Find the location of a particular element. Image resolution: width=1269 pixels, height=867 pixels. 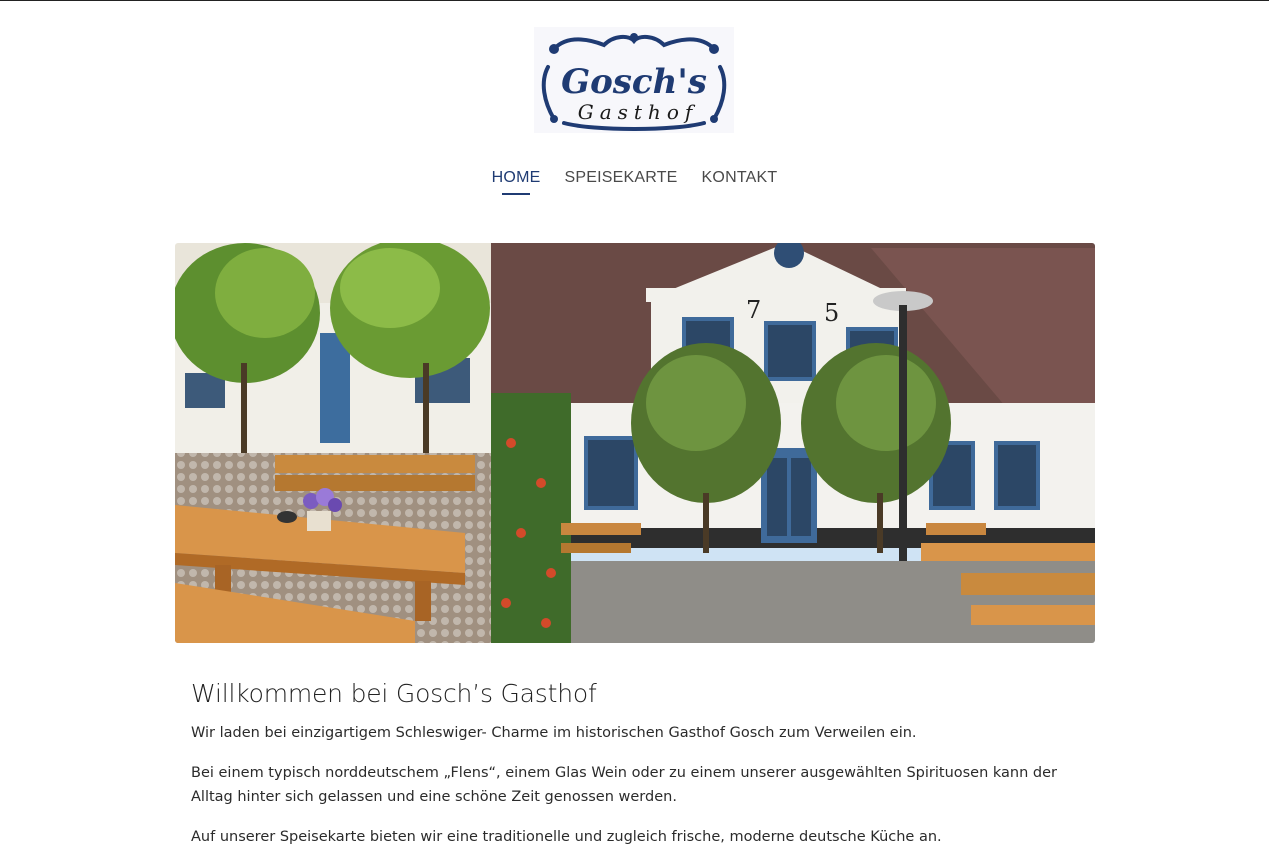

svg-text: 5 is located at coordinates (831, 313).